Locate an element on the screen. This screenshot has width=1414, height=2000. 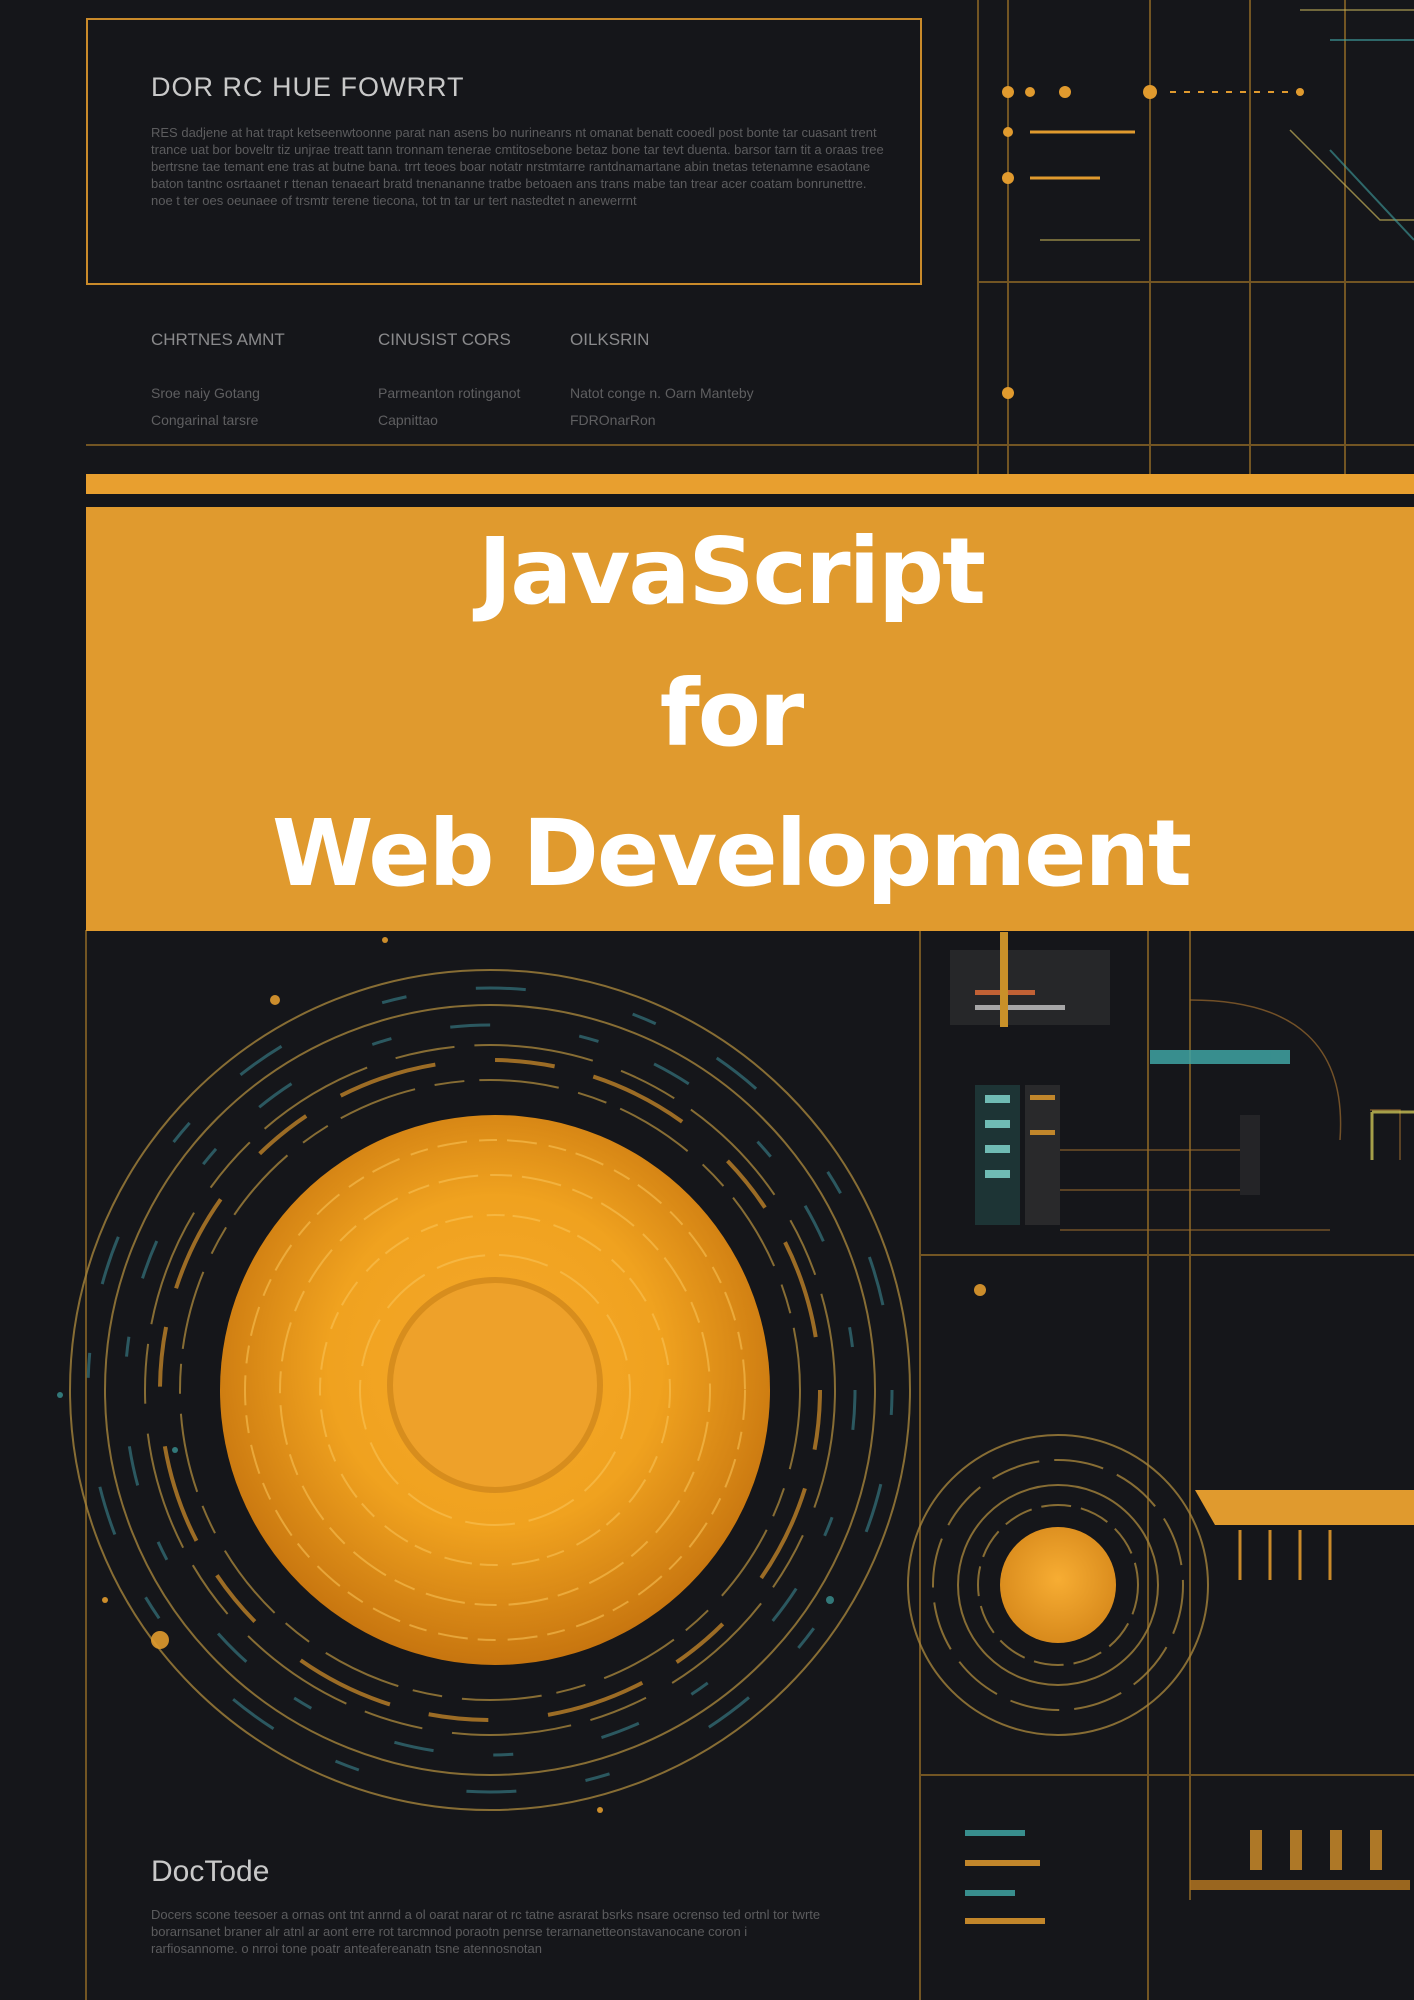
title-accent-bar is located at coordinates (750, 484).